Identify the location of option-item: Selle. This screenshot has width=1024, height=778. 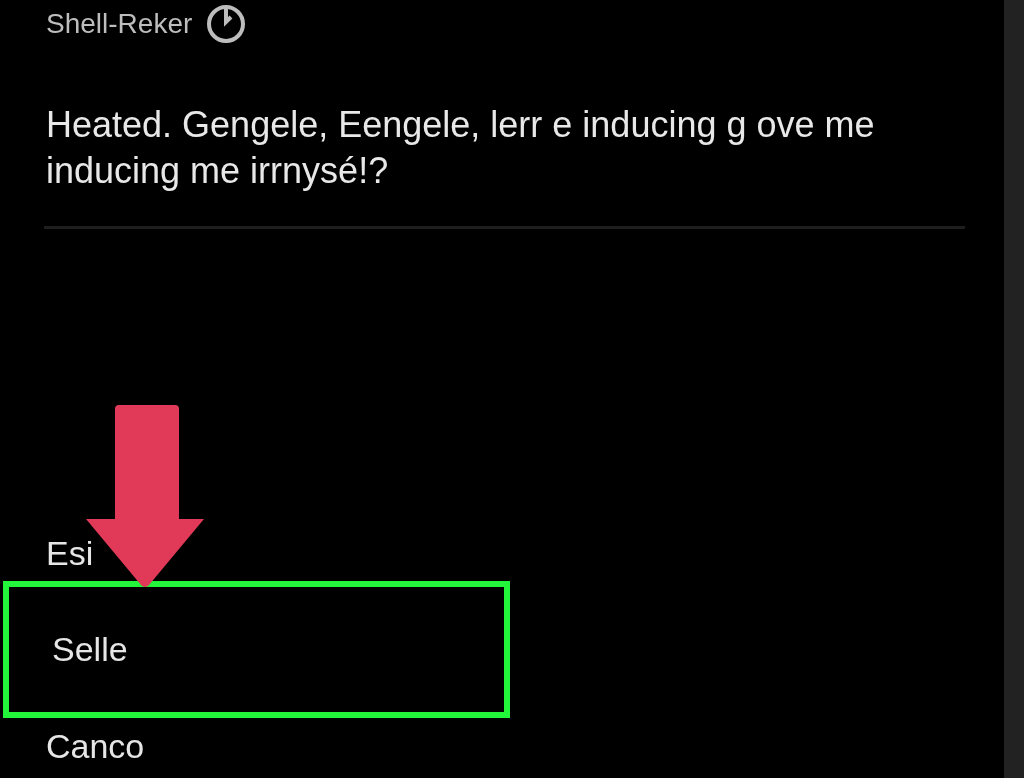
(256, 649).